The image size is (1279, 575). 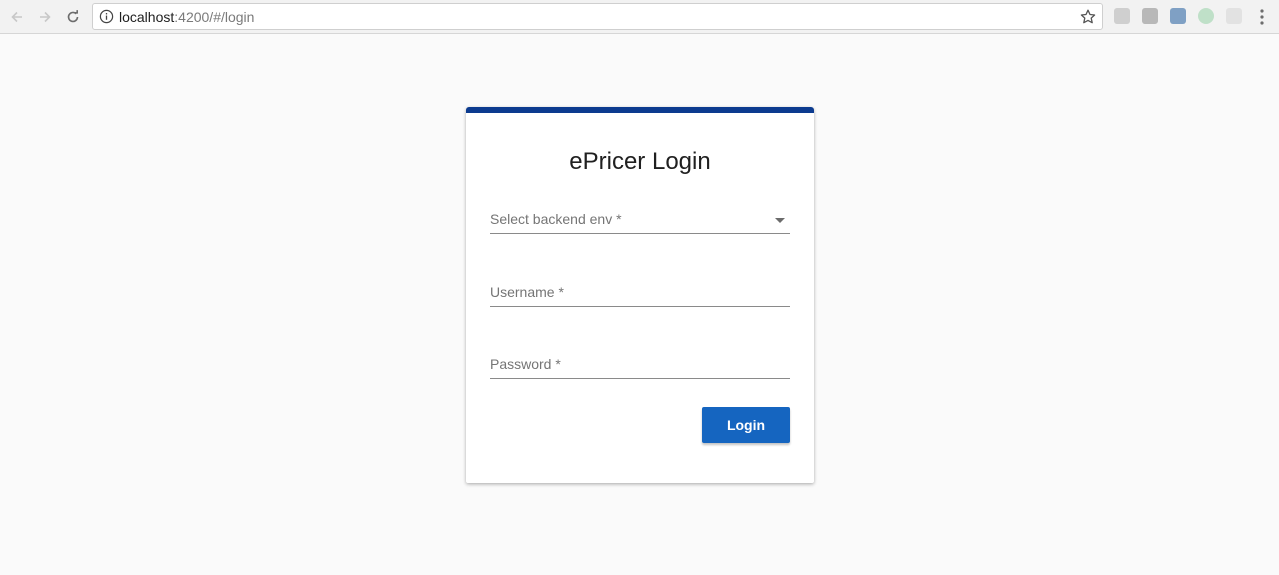 I want to click on password-field: Password *, so click(x=640, y=365).